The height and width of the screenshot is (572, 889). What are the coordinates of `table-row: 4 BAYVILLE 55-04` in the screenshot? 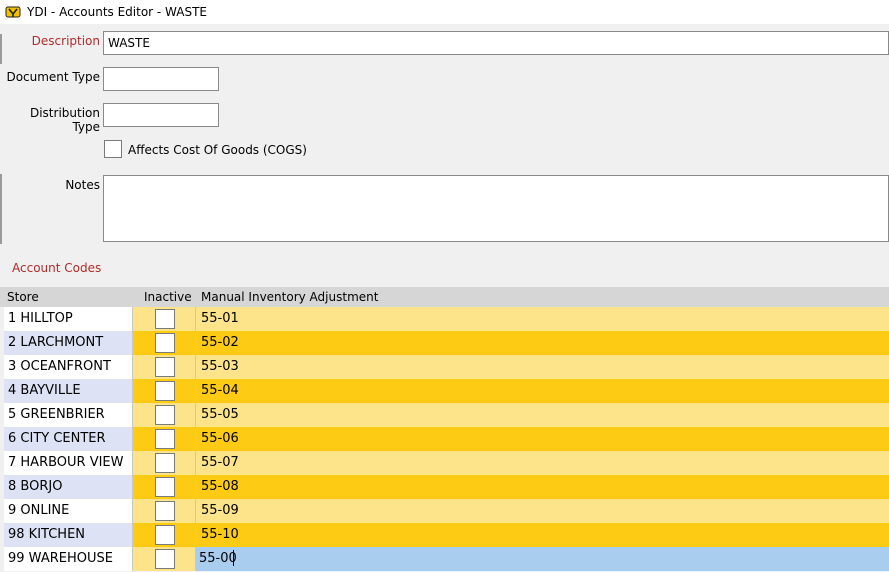 It's located at (444, 391).